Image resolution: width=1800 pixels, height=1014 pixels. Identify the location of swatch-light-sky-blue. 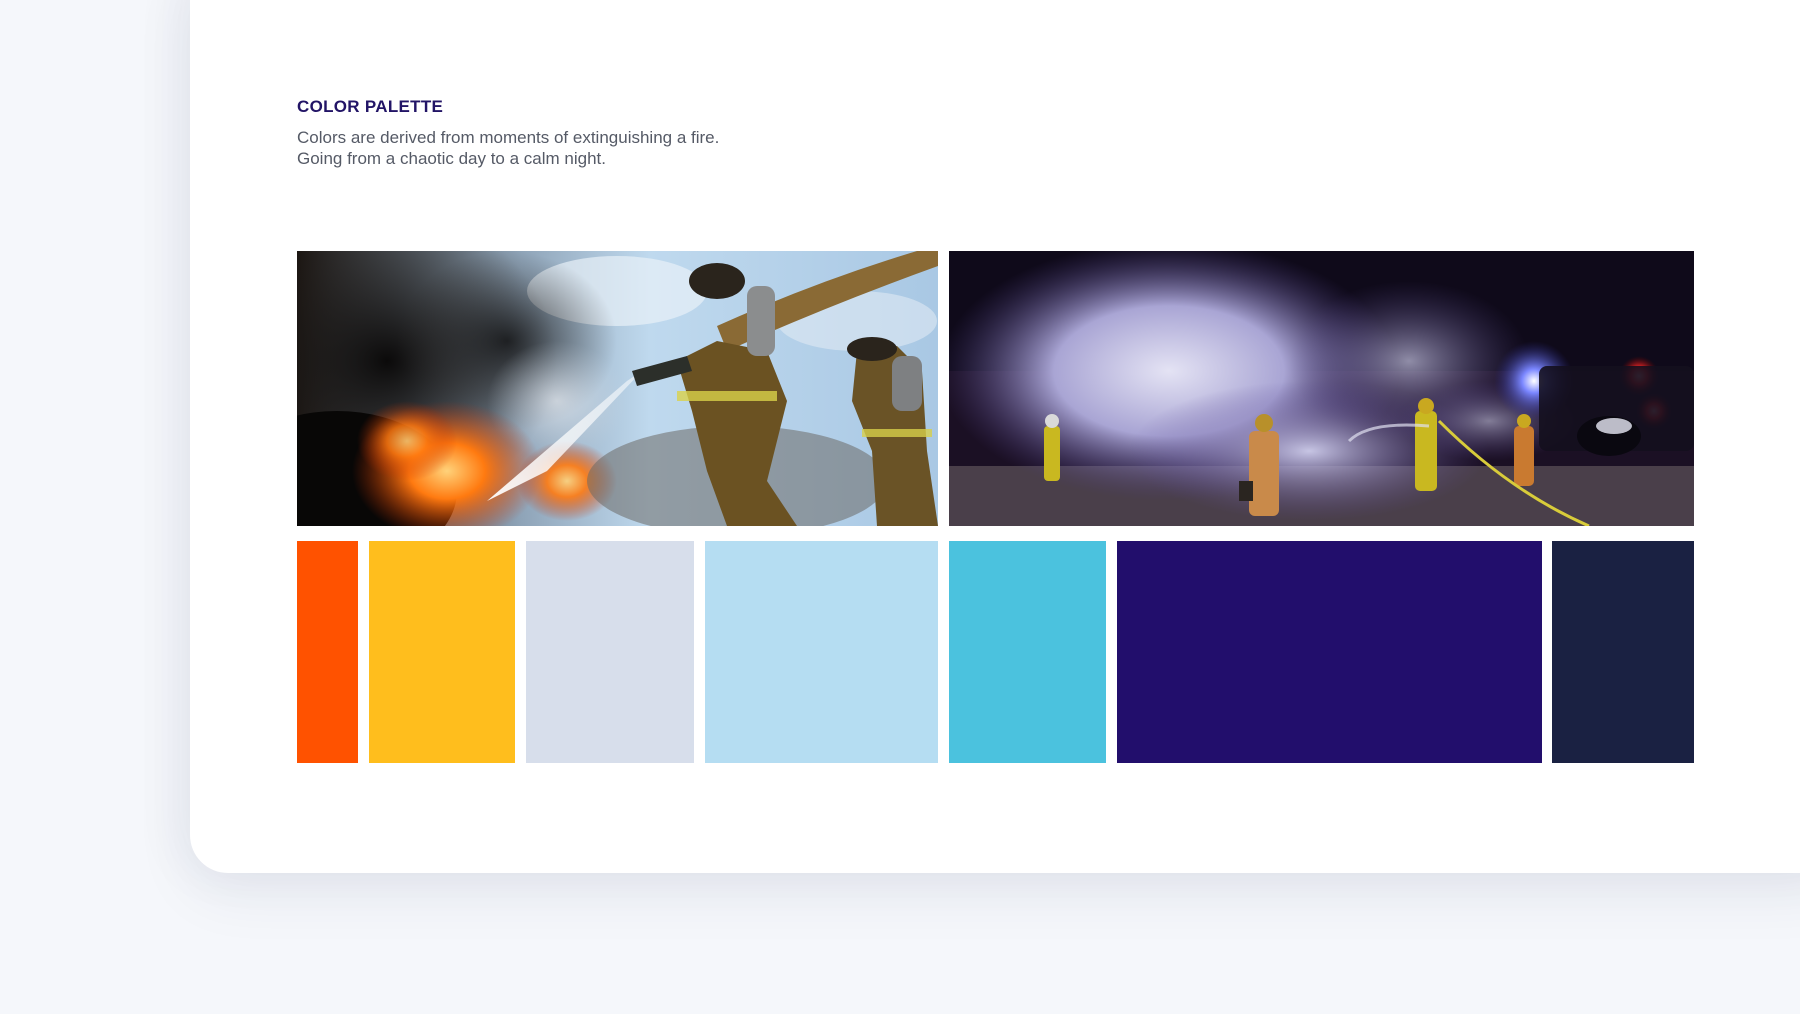
(821, 652).